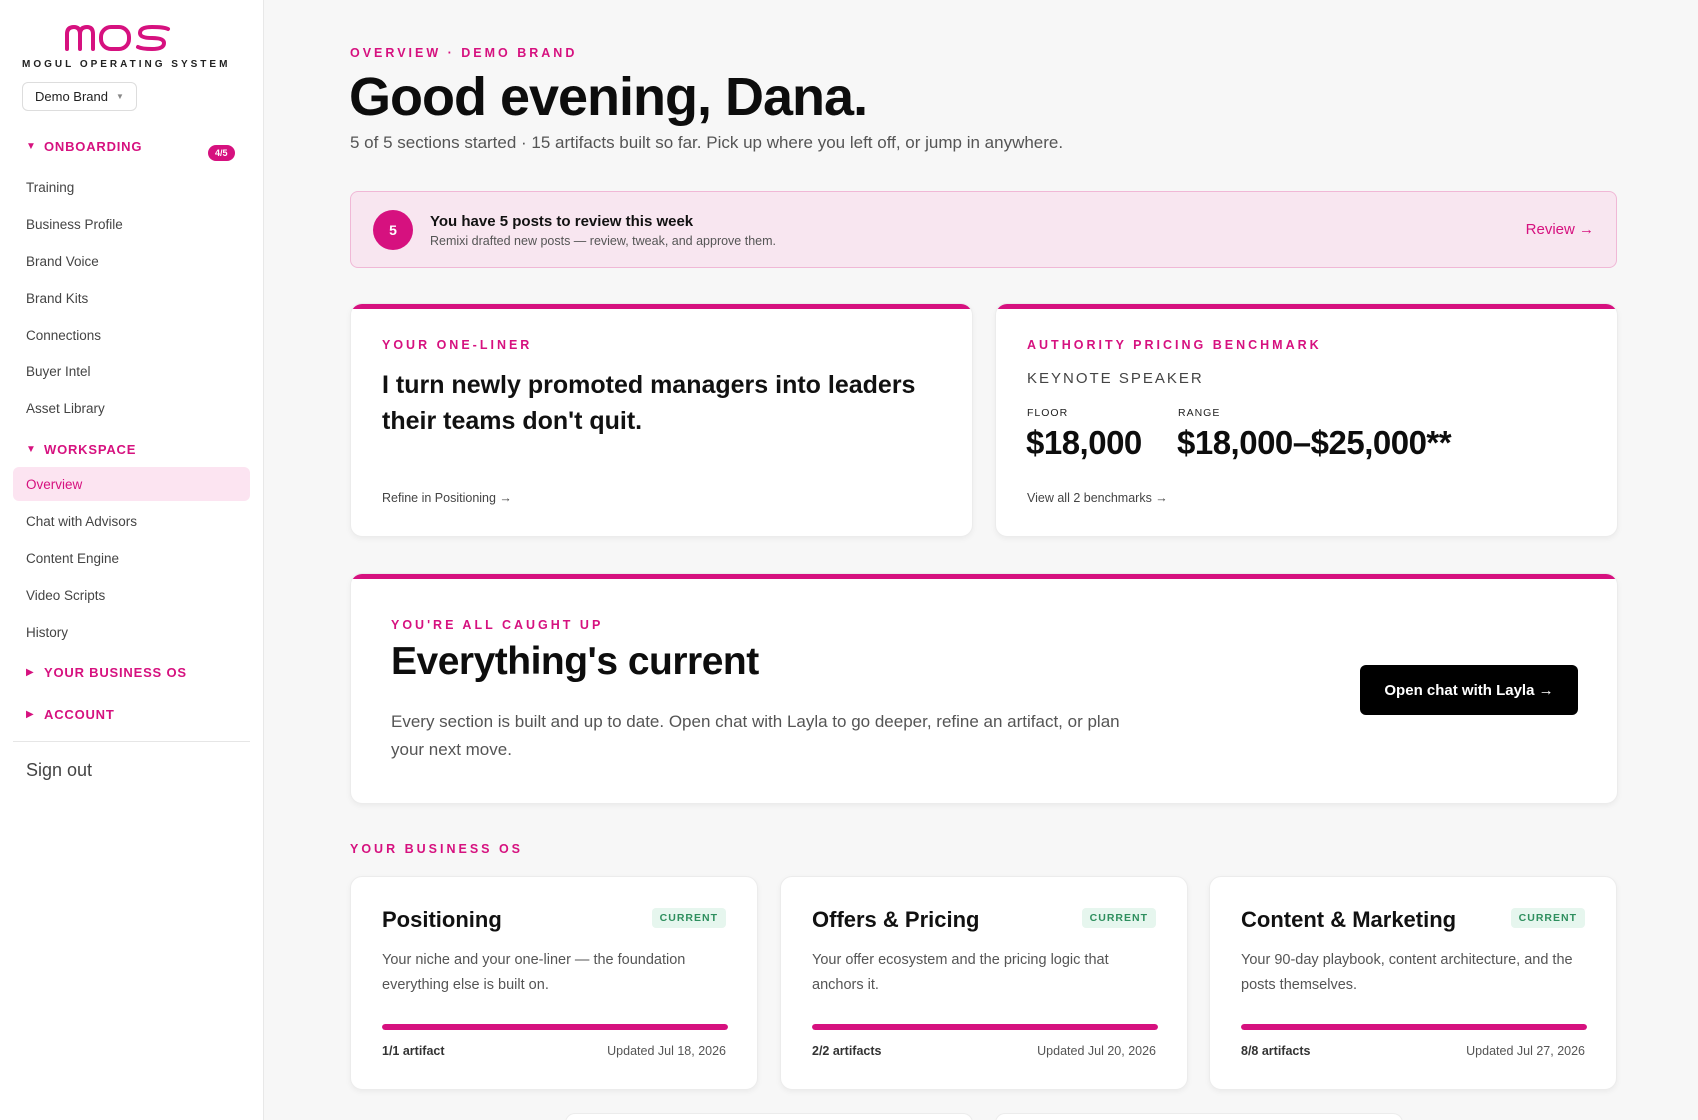  I want to click on review-banner-title: You have 5 posts to review this week, so click(562, 221).